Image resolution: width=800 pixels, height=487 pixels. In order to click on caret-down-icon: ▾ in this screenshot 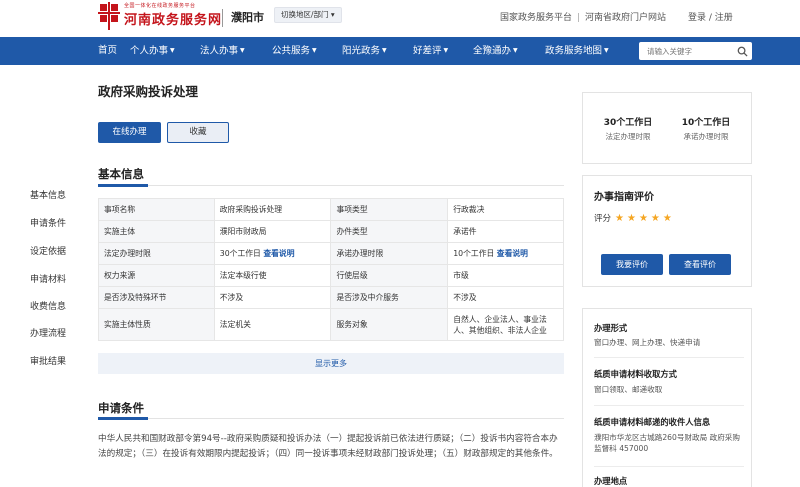, I will do `click(332, 14)`.